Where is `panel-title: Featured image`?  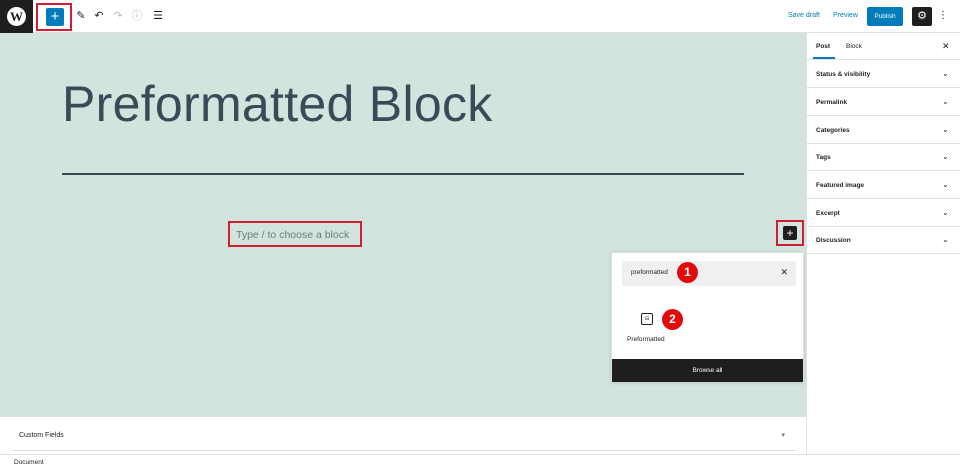
panel-title: Featured image is located at coordinates (840, 185).